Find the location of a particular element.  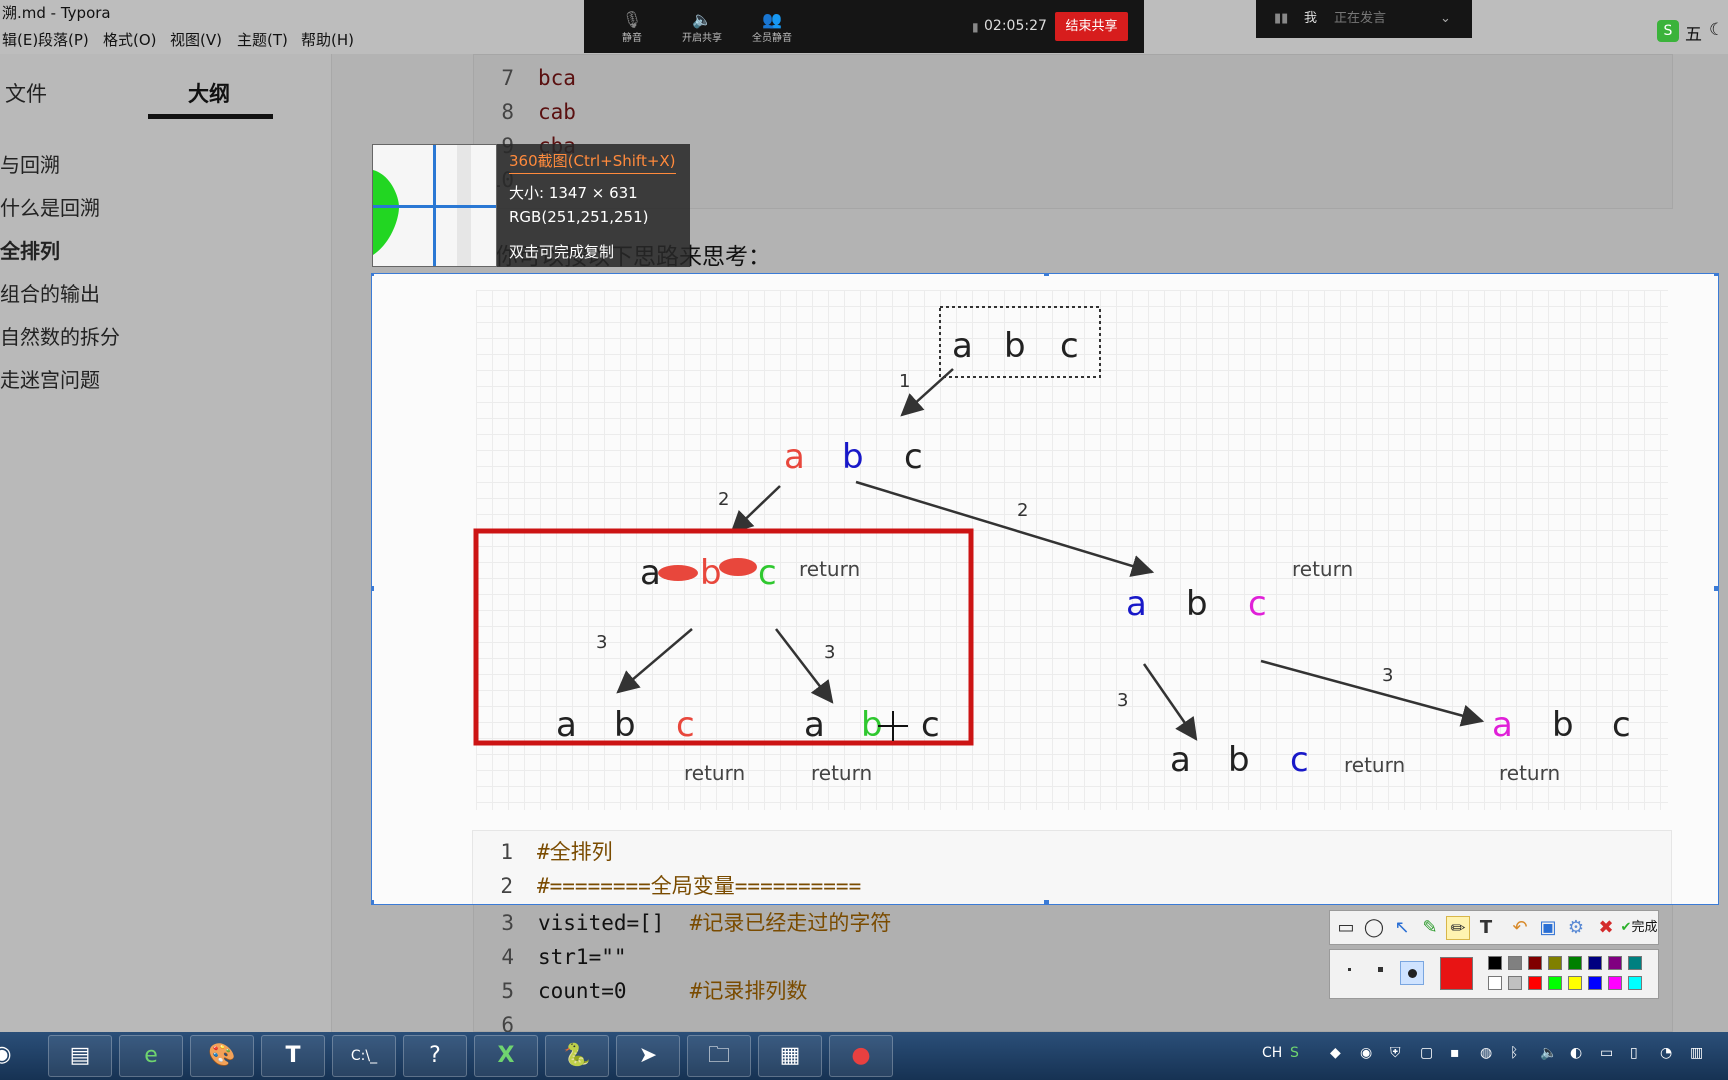

paint-icon: 🎨 is located at coordinates (222, 1056).